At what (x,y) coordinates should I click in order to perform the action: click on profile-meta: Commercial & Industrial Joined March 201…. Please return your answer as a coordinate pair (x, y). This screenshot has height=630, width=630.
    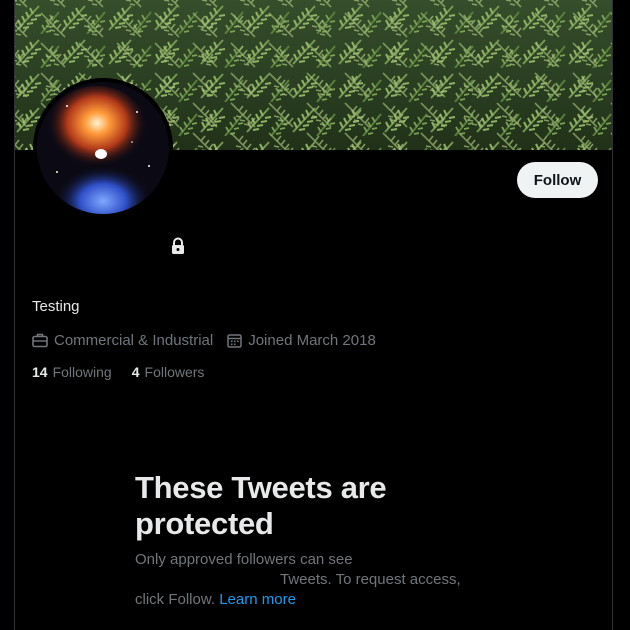
    Looking at the image, I should click on (211, 340).